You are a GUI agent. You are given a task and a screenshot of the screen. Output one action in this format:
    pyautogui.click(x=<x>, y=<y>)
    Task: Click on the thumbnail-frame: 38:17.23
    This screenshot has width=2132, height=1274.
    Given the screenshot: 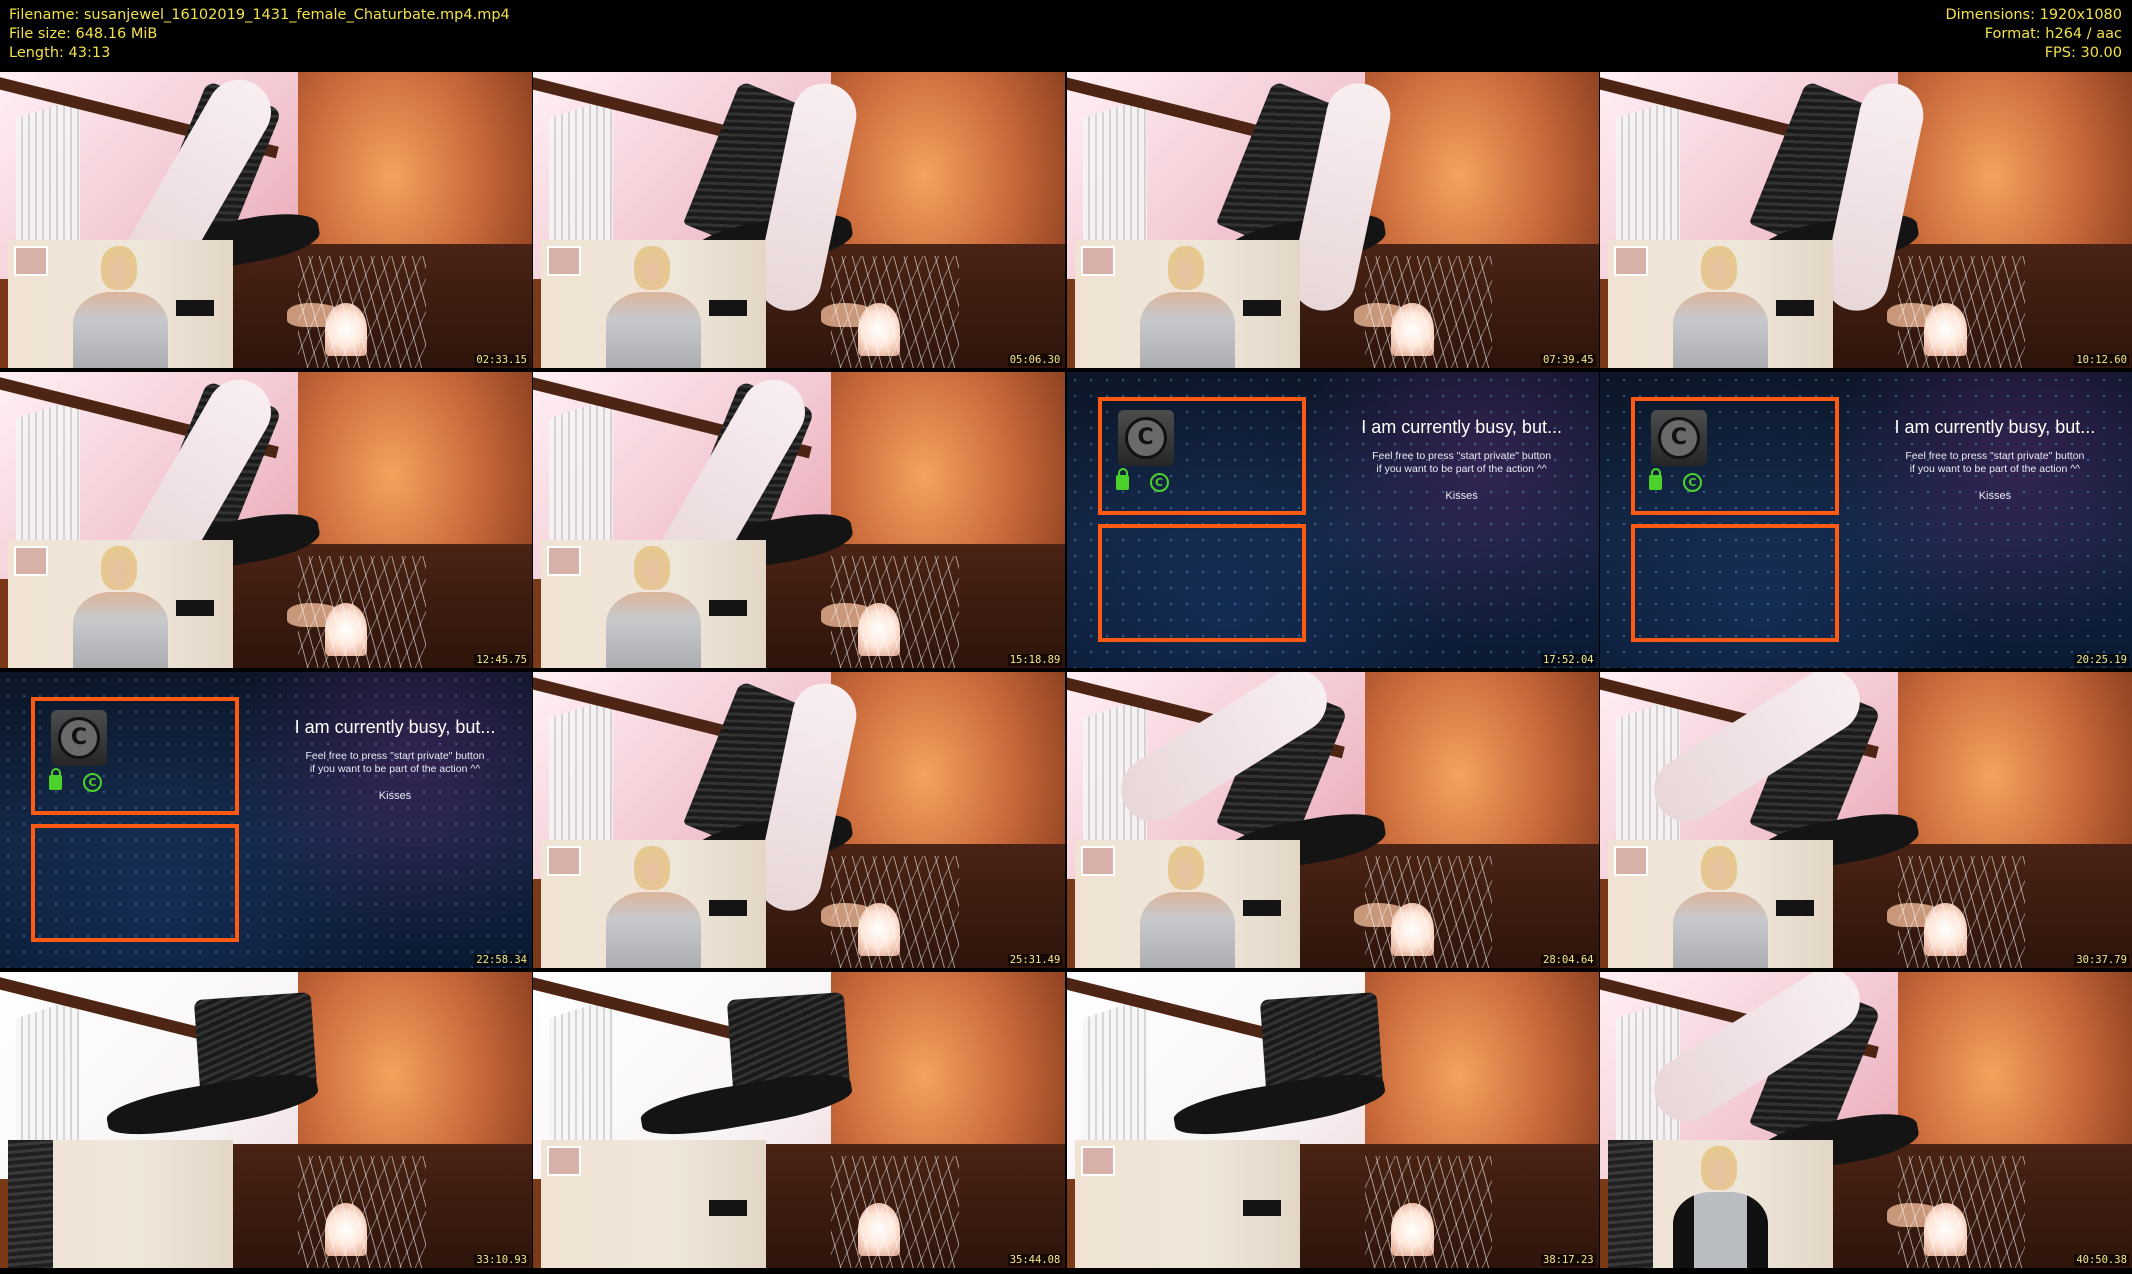 What is the action you would take?
    pyautogui.click(x=1332, y=1120)
    